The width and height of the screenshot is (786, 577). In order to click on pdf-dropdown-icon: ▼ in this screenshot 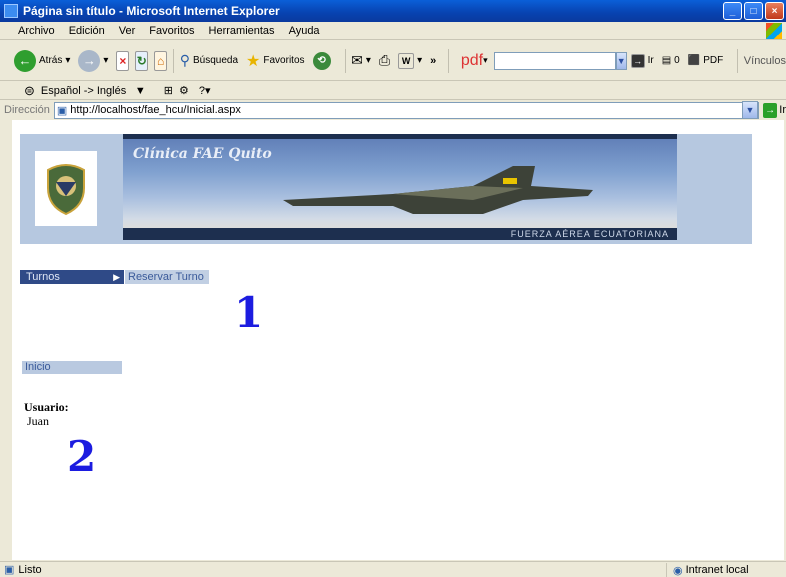, I will do `click(621, 60)`.